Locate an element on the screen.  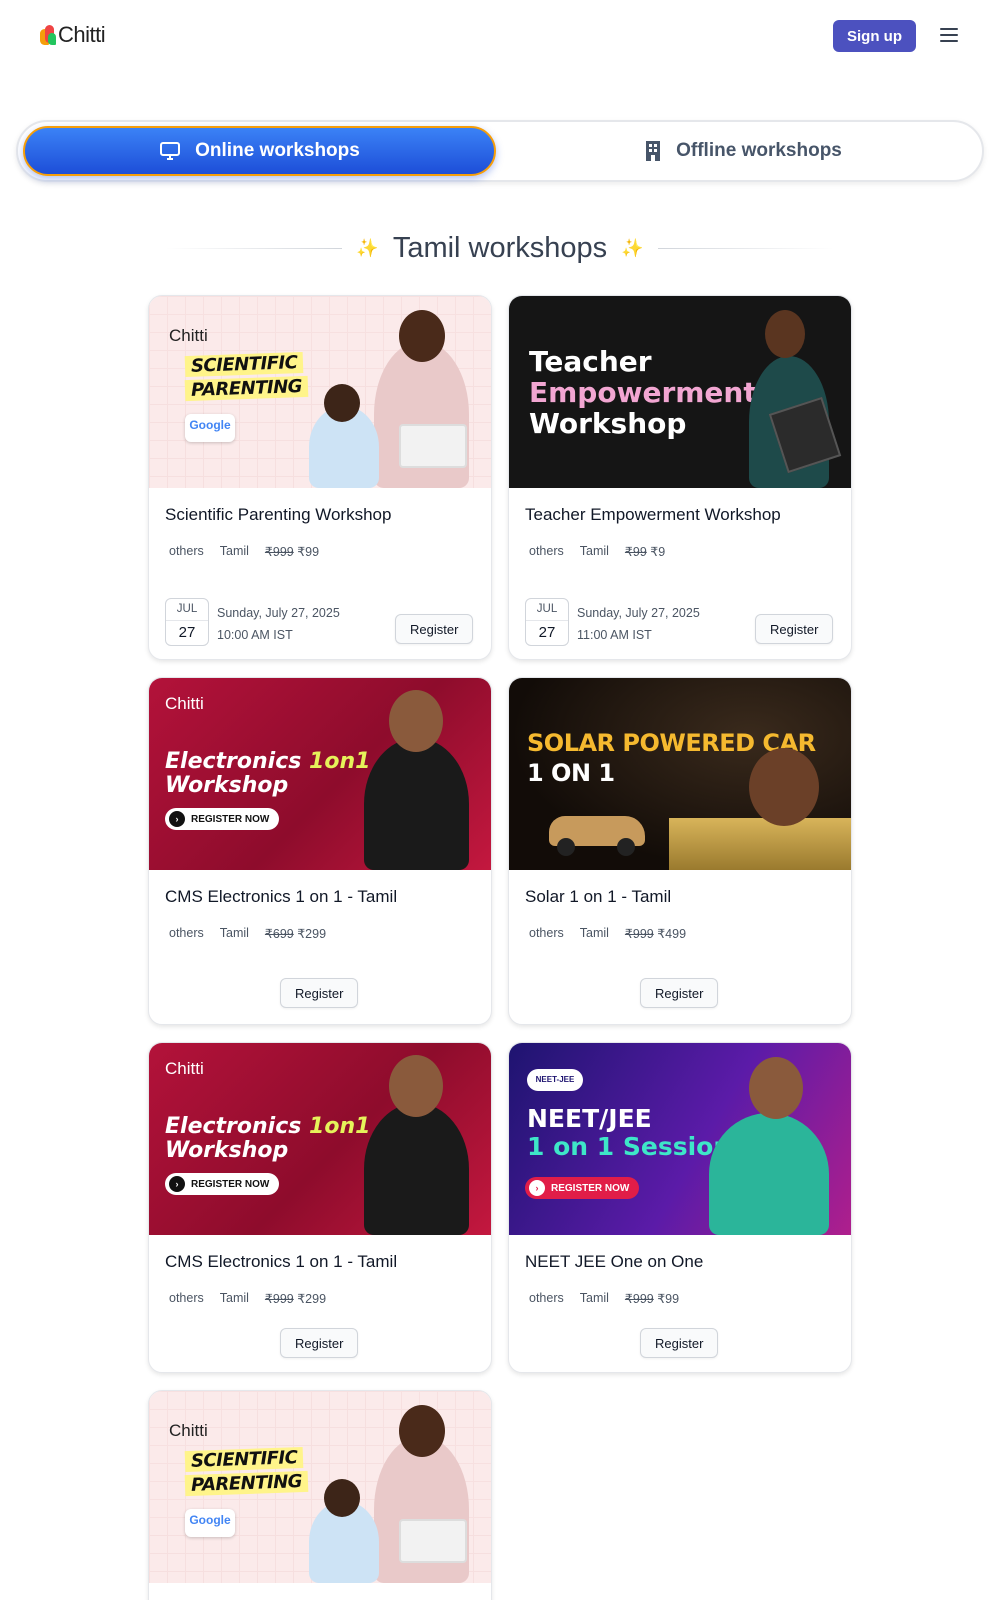
banner-heading: NEET/JEE 1 on 1 Session is located at coordinates (629, 1132).